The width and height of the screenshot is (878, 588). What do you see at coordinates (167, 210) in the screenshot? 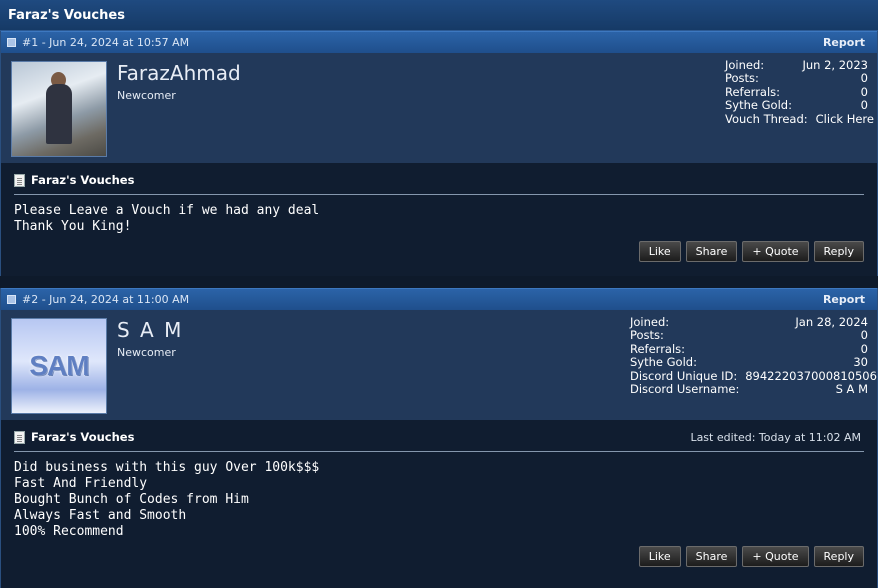
I see `post-line: Please Leave a Vouch if we had any deal` at bounding box center [167, 210].